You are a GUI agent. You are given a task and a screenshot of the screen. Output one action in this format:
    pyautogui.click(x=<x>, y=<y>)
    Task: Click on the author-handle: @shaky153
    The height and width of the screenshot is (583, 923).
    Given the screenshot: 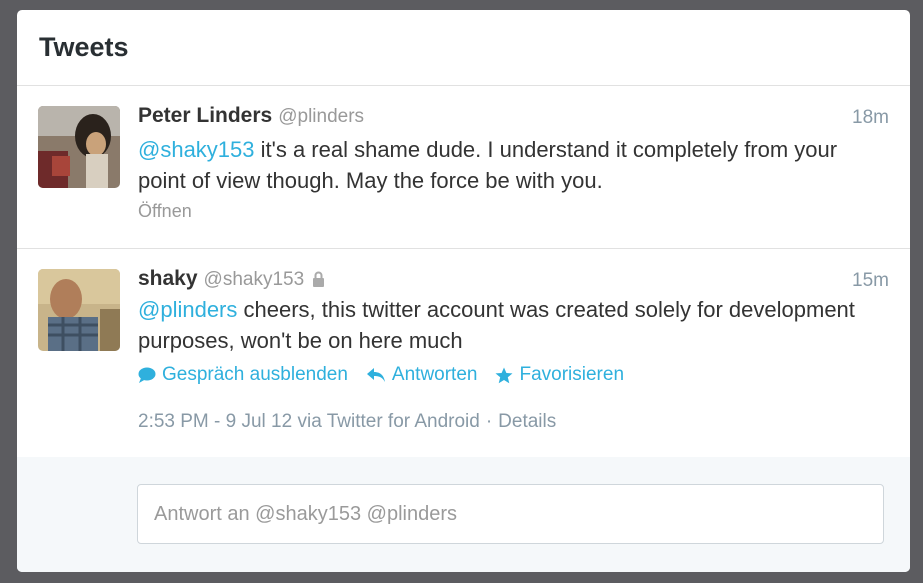 What is the action you would take?
    pyautogui.click(x=254, y=279)
    